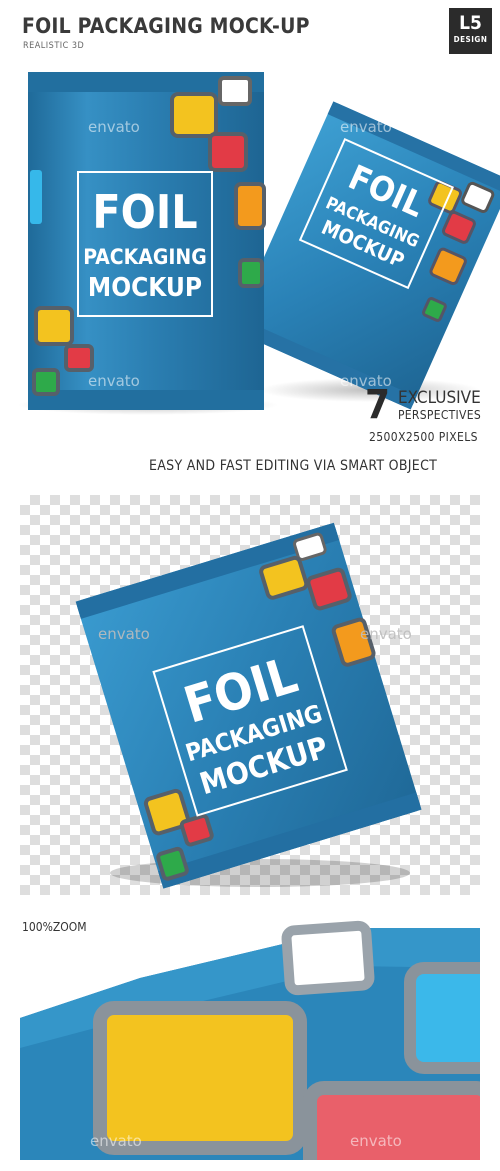  I want to click on front-pack-line2: PACKAGING, so click(145, 257).